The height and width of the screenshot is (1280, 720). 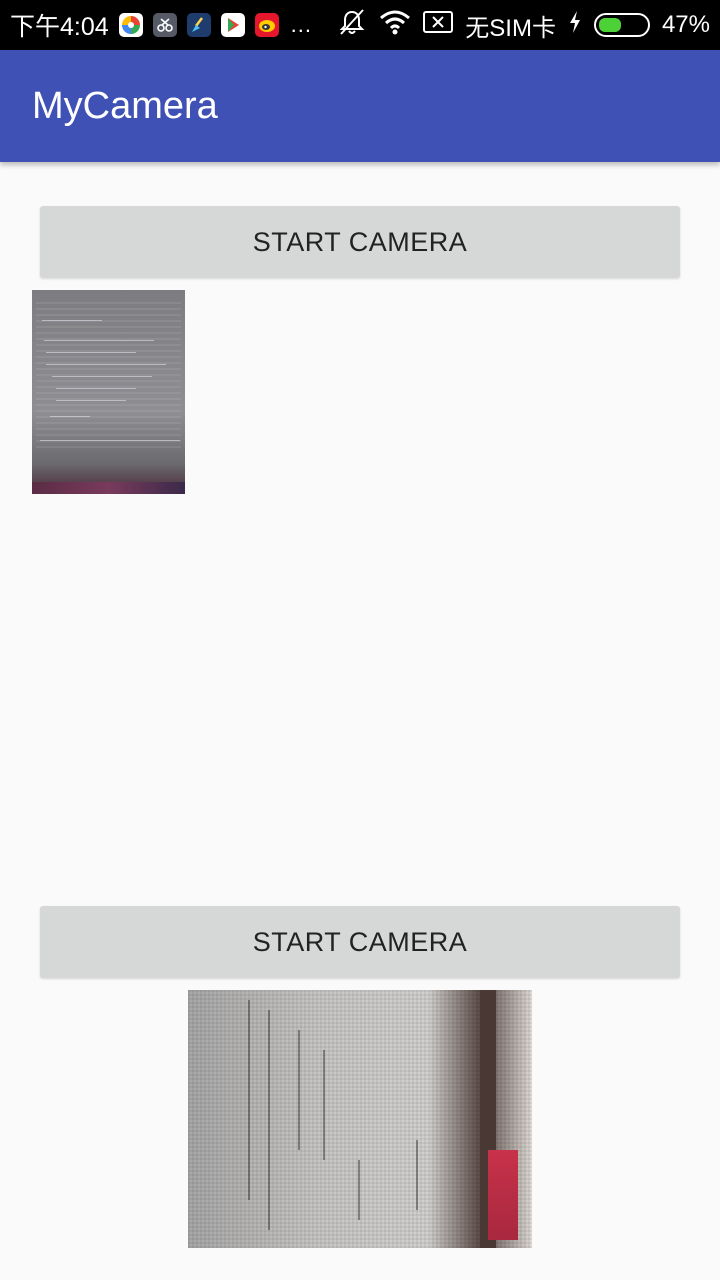 What do you see at coordinates (59, 27) in the screenshot?
I see `status-time: 下午4:04` at bounding box center [59, 27].